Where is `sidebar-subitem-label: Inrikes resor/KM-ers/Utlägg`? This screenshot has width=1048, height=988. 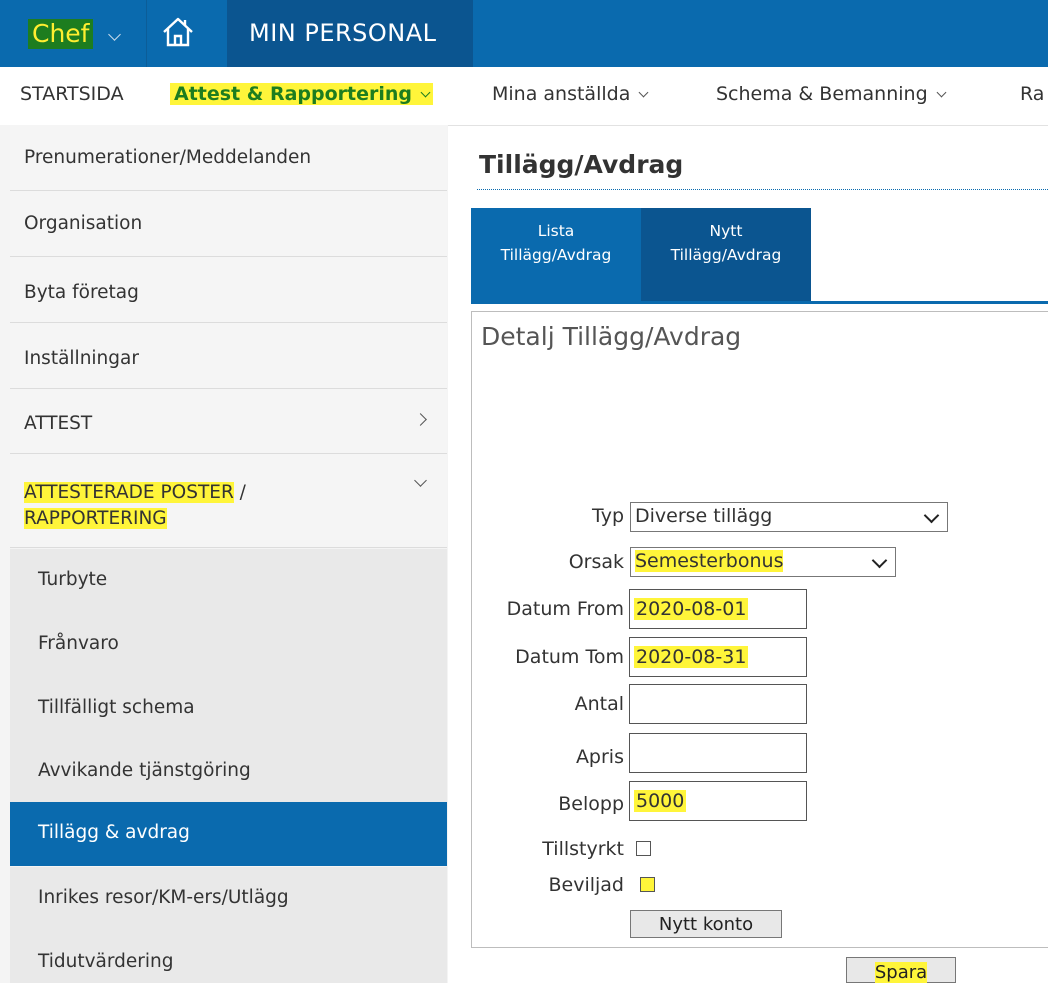
sidebar-subitem-label: Inrikes resor/KM-ers/Utlägg is located at coordinates (163, 897).